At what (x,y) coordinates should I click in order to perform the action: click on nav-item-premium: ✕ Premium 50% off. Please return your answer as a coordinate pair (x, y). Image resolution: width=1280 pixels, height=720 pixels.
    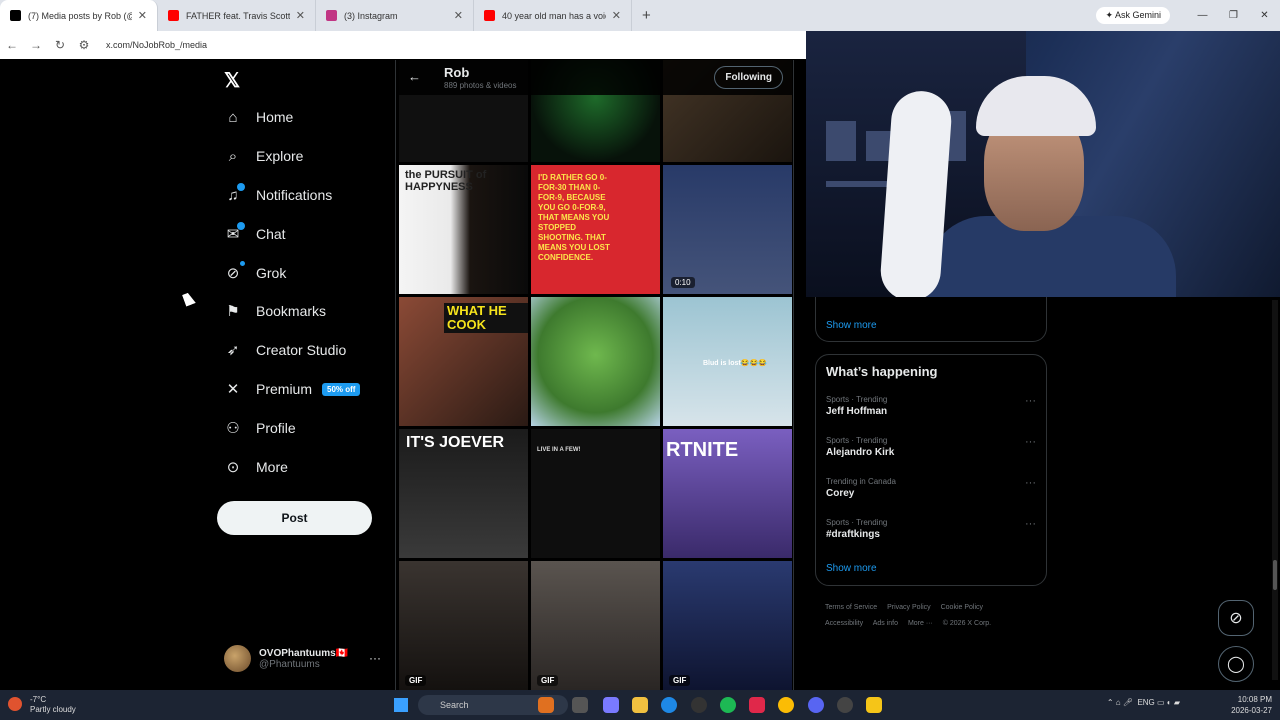
    Looking at the image, I should click on (292, 389).